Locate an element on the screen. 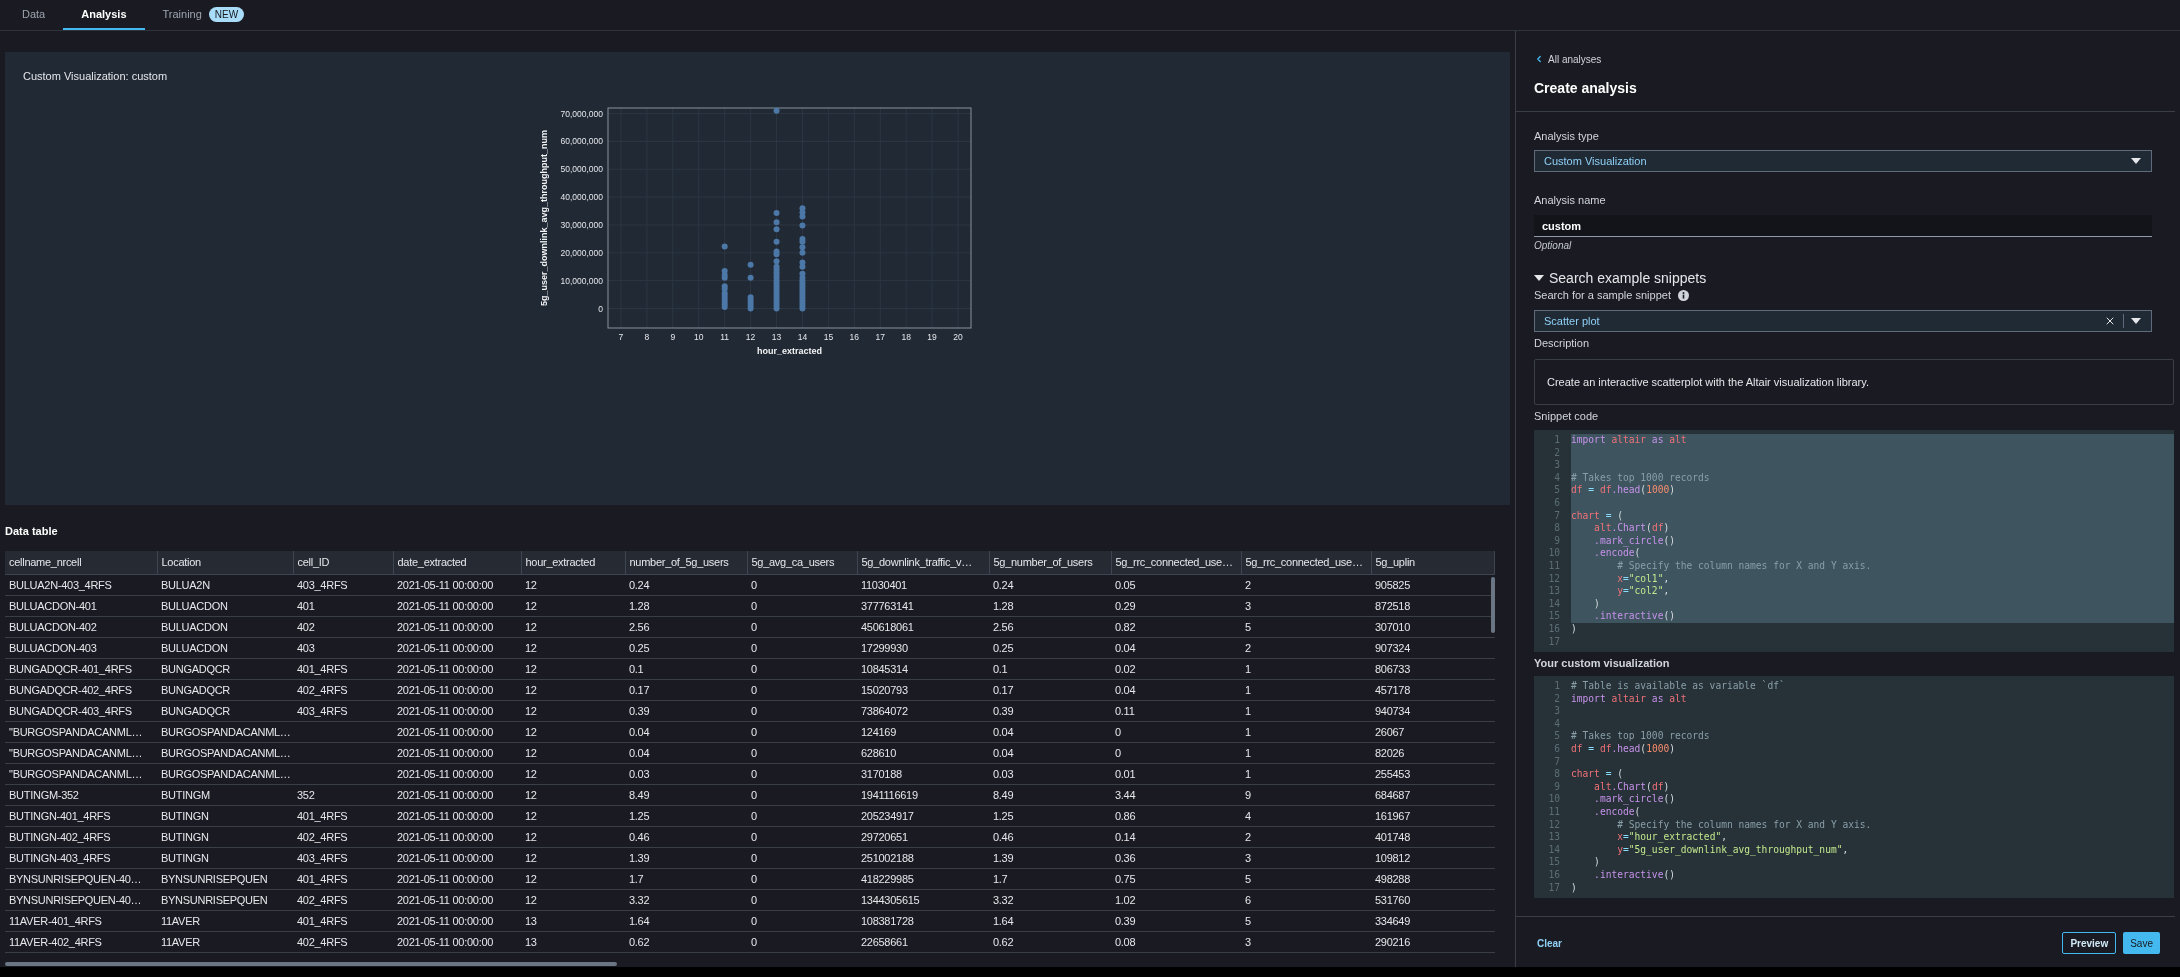  column-header: cellname_nrcell is located at coordinates (81, 562).